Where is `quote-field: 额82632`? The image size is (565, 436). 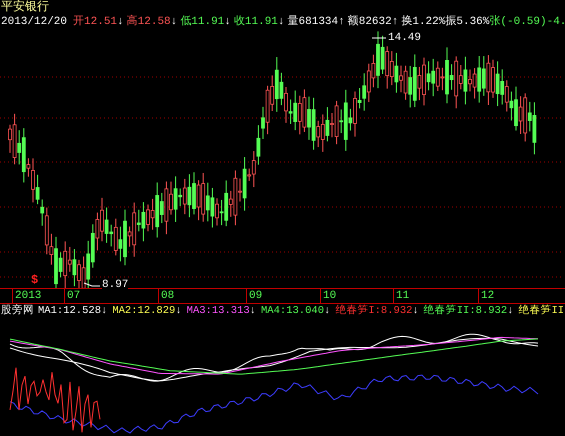
quote-field: 额82632 is located at coordinates (370, 22).